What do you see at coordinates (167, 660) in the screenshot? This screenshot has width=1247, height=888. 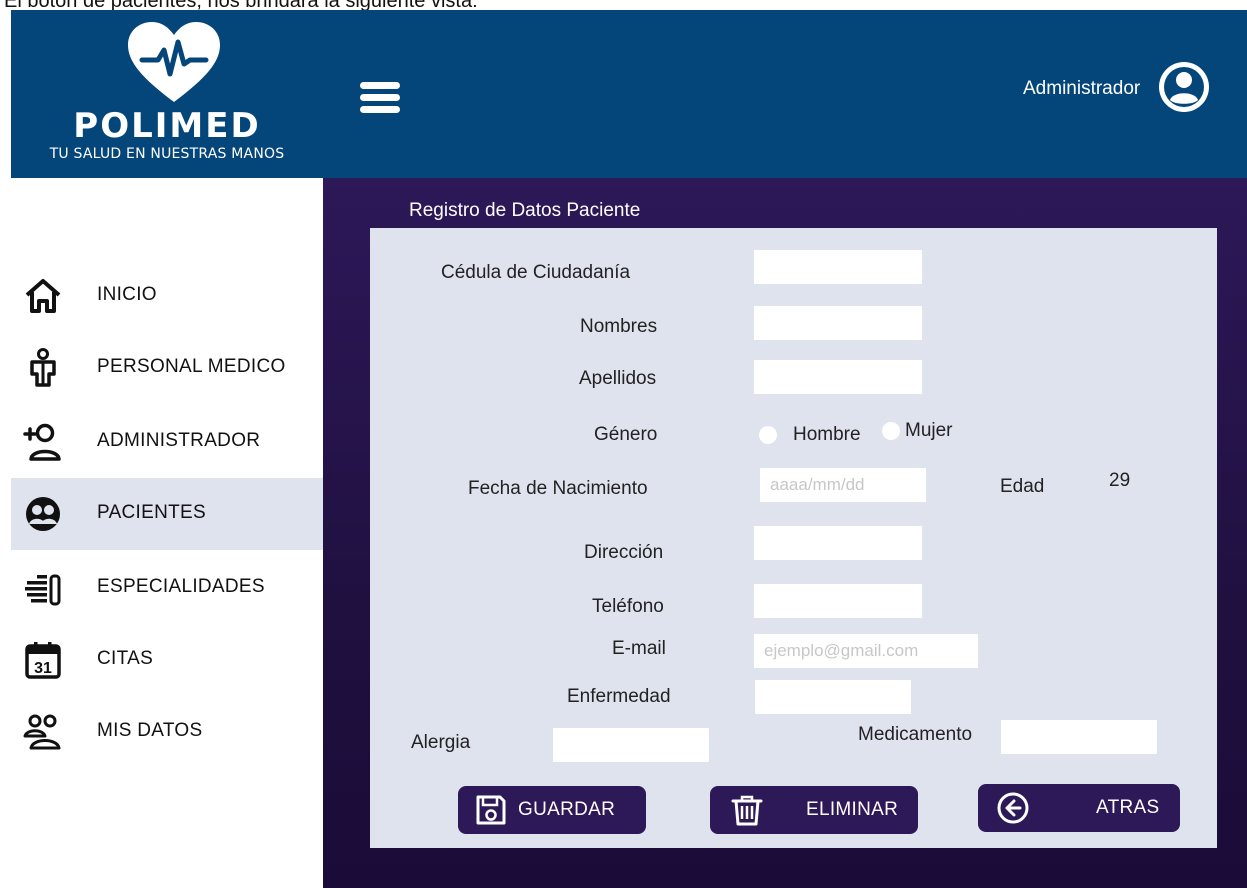 I see `sidebar-item-citas: 31 CITAS` at bounding box center [167, 660].